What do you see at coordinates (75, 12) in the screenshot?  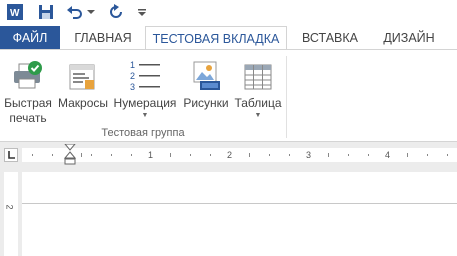 I see `undo-icon` at bounding box center [75, 12].